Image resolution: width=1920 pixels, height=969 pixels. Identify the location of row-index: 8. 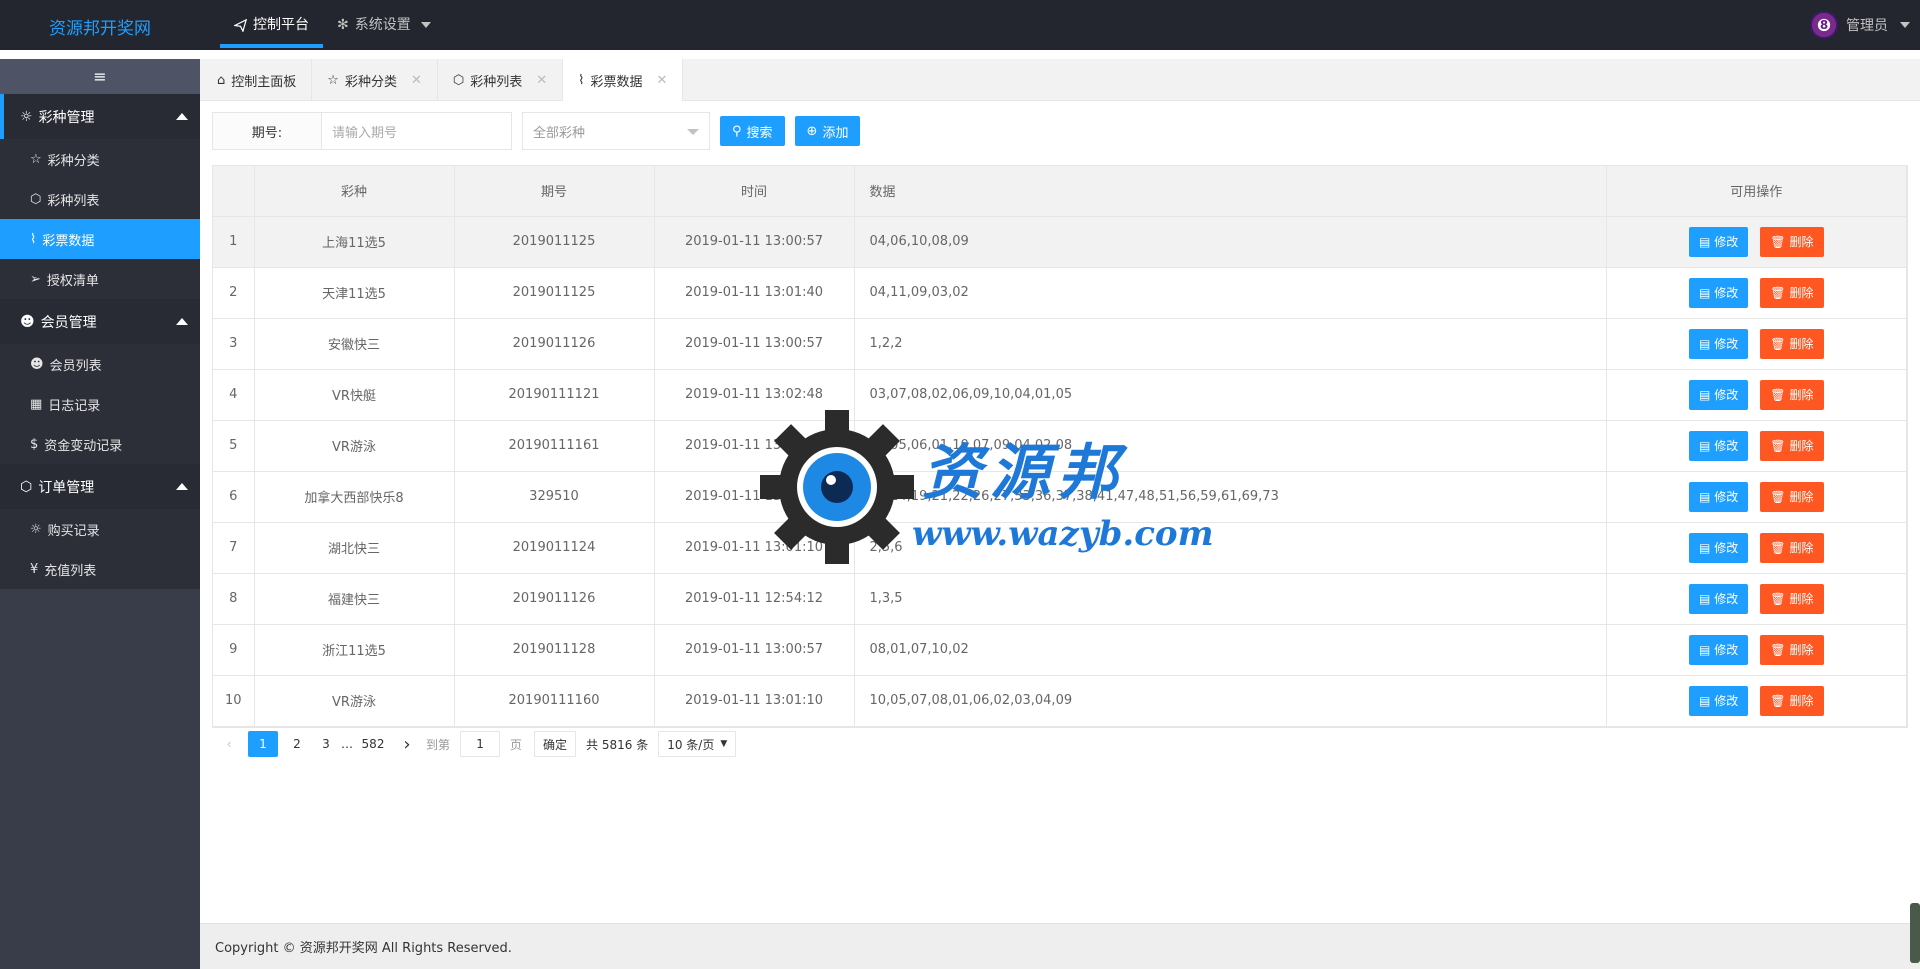
(234, 599).